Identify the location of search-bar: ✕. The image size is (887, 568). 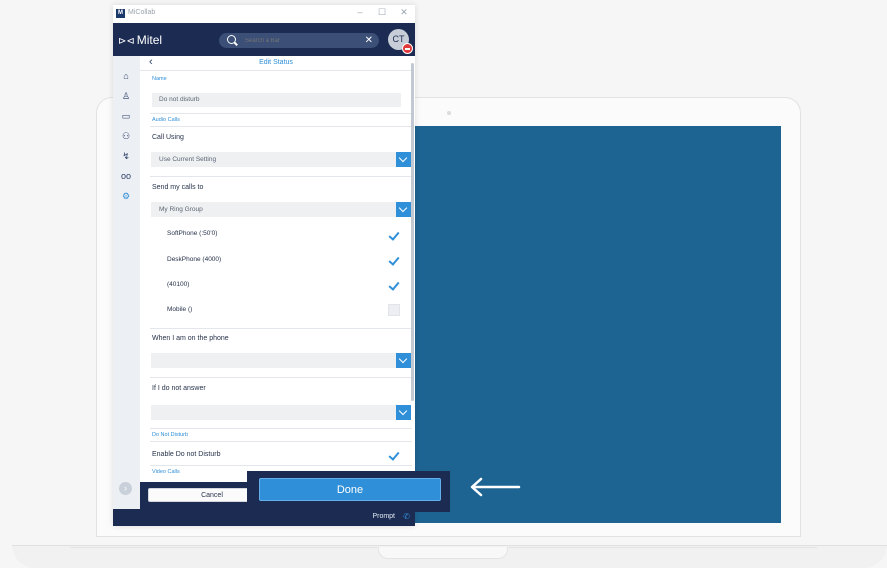
(299, 40).